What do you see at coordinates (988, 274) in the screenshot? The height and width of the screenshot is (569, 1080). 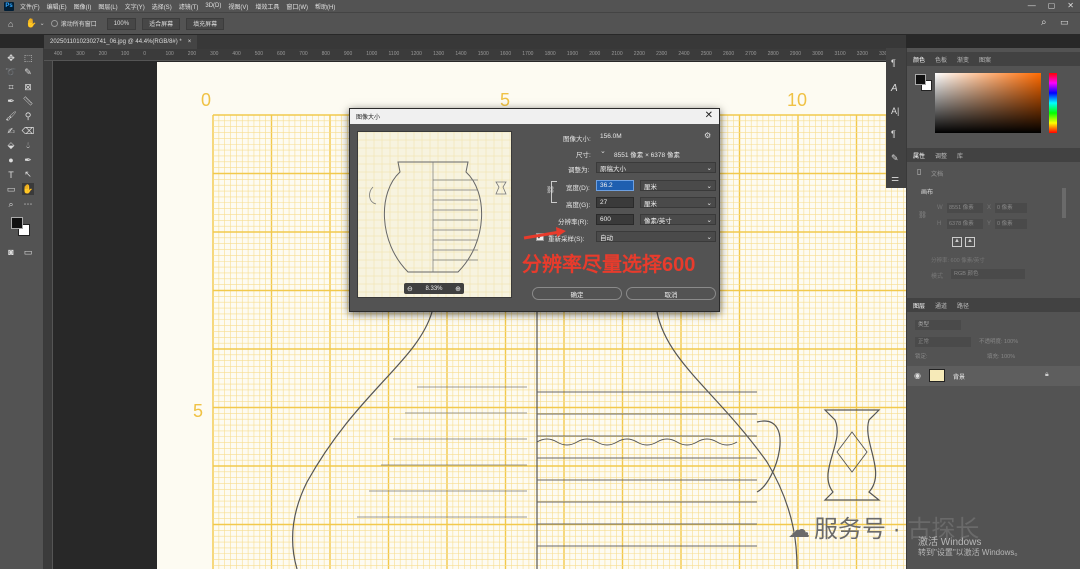 I see `mode-select: RGB 颜色` at bounding box center [988, 274].